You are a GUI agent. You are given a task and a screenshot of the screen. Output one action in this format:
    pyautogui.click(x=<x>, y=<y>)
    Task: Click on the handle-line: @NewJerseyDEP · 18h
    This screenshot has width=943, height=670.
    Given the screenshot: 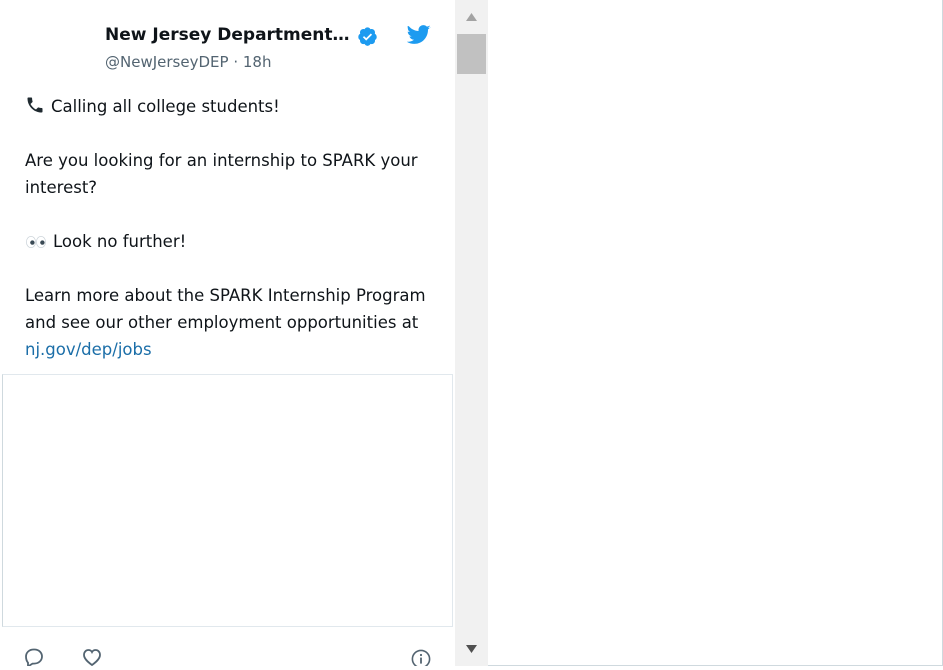 What is the action you would take?
    pyautogui.click(x=188, y=62)
    